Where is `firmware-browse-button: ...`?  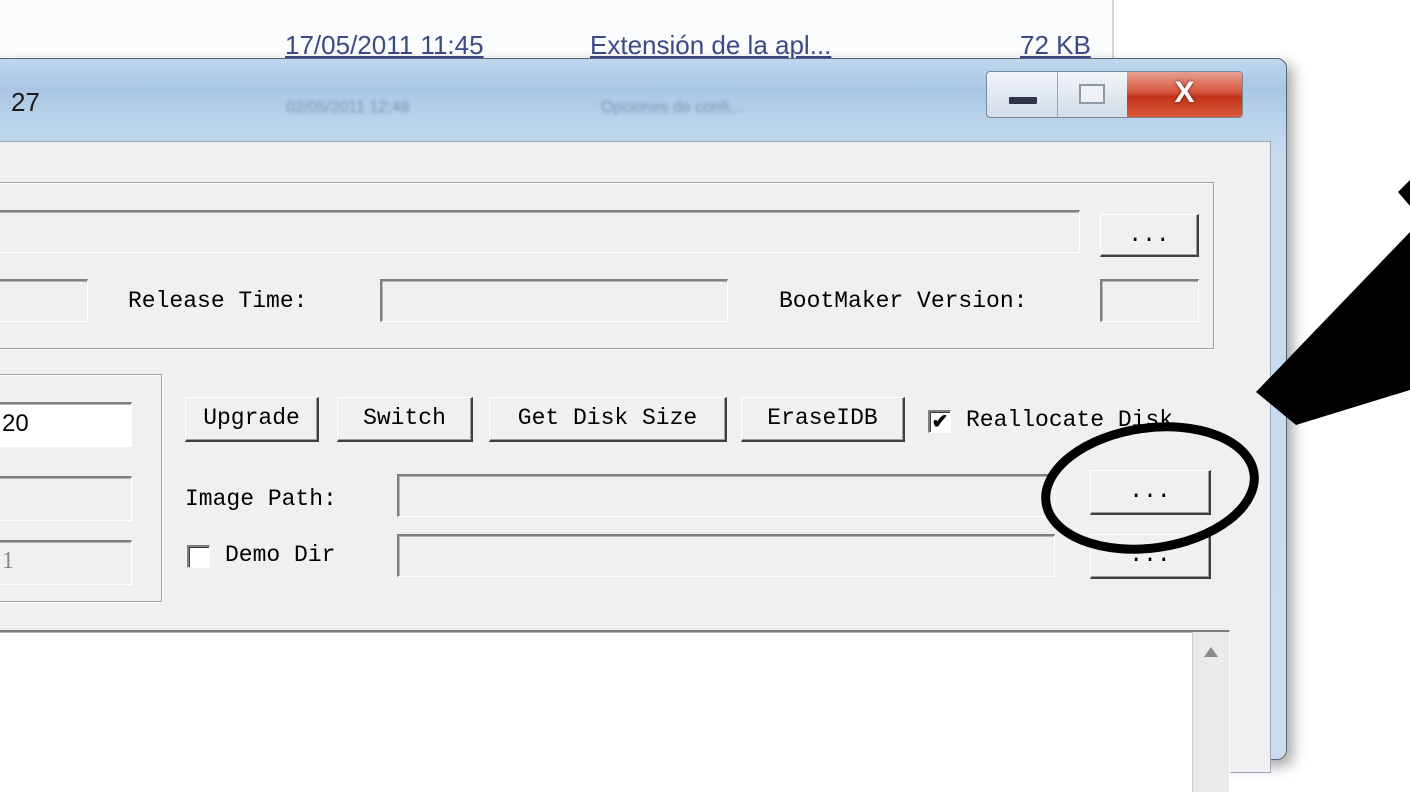
firmware-browse-button: ... is located at coordinates (1149, 235).